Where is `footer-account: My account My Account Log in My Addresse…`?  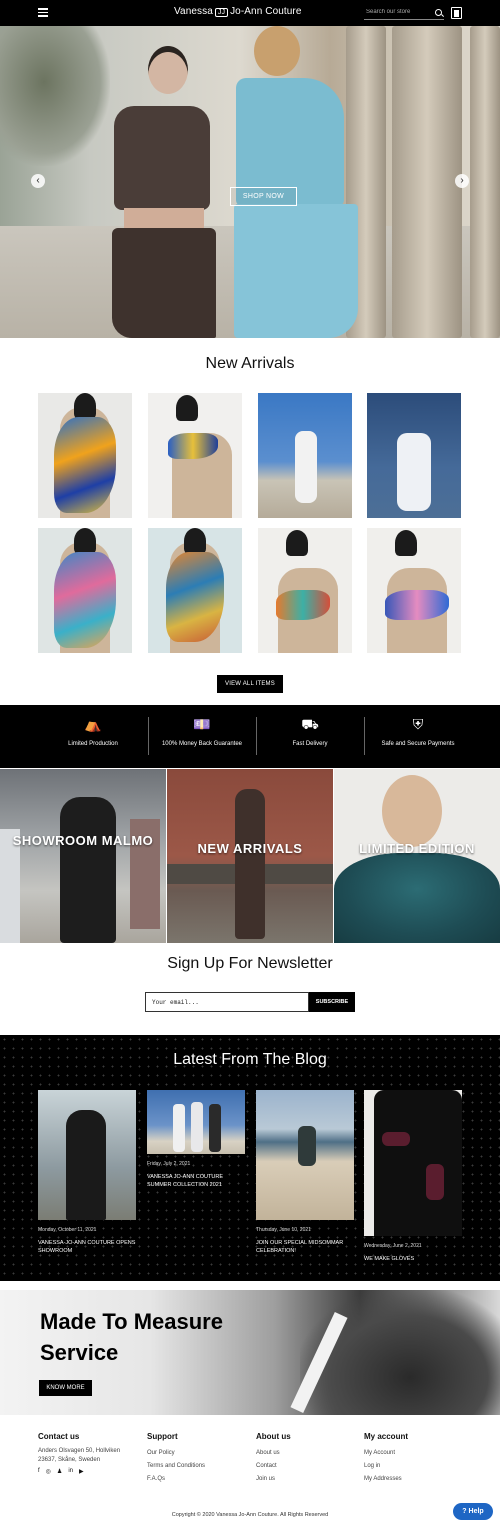
footer-account: My account My Account Log in My Addresse… is located at coordinates (386, 1459).